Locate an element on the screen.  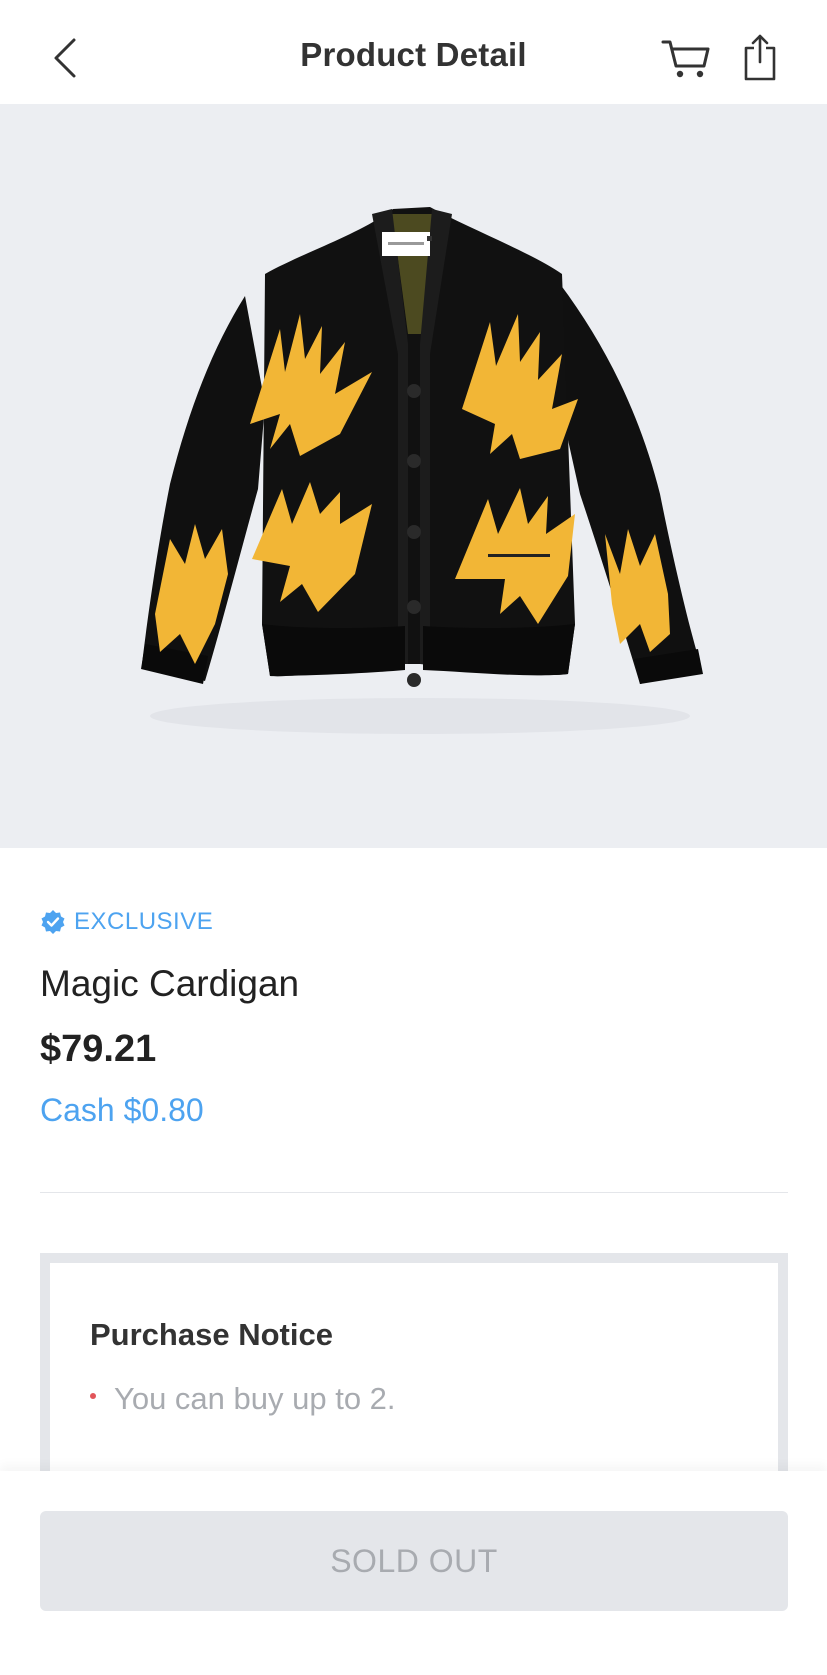
sold-out-button: SOLD OUT is located at coordinates (414, 1561).